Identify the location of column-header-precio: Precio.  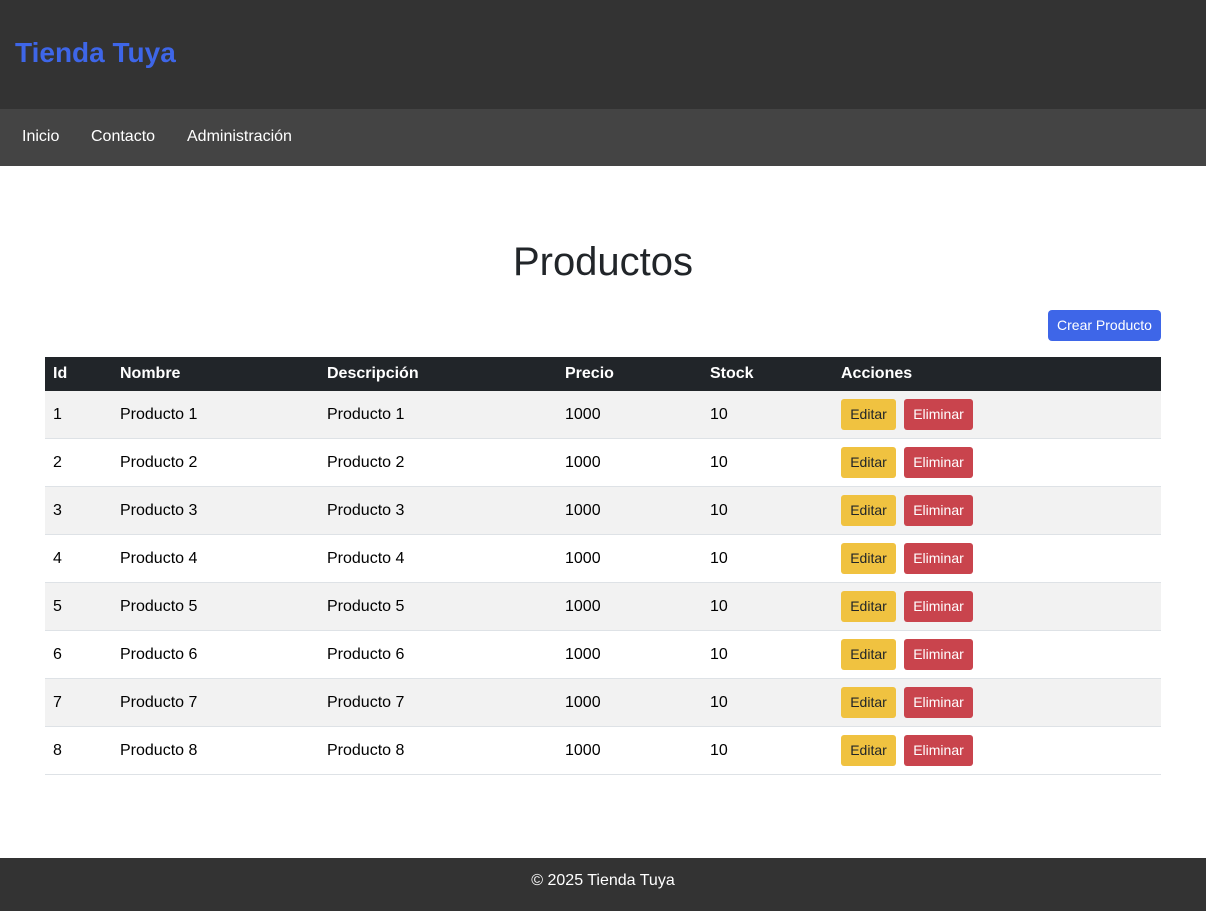
(589, 373).